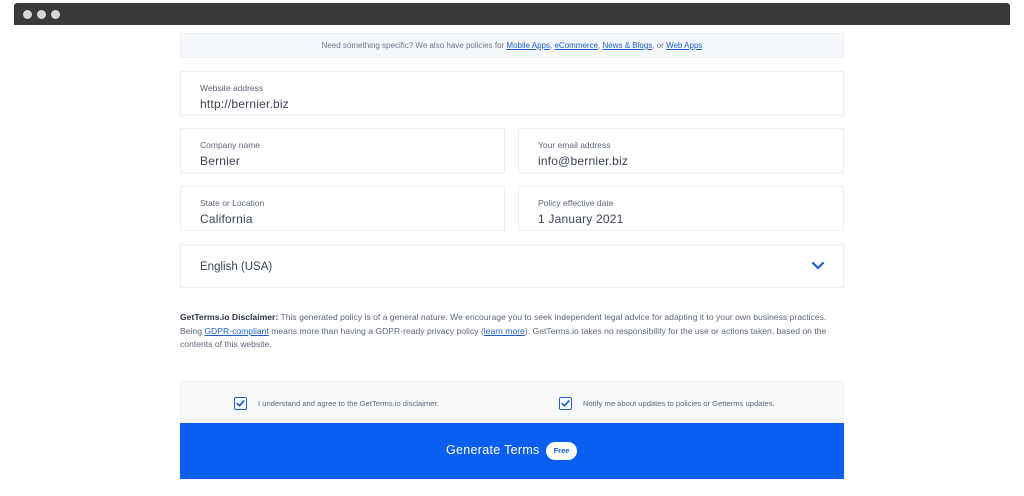 This screenshot has height=496, width=1024. I want to click on company-name-input: Bernier, so click(220, 161).